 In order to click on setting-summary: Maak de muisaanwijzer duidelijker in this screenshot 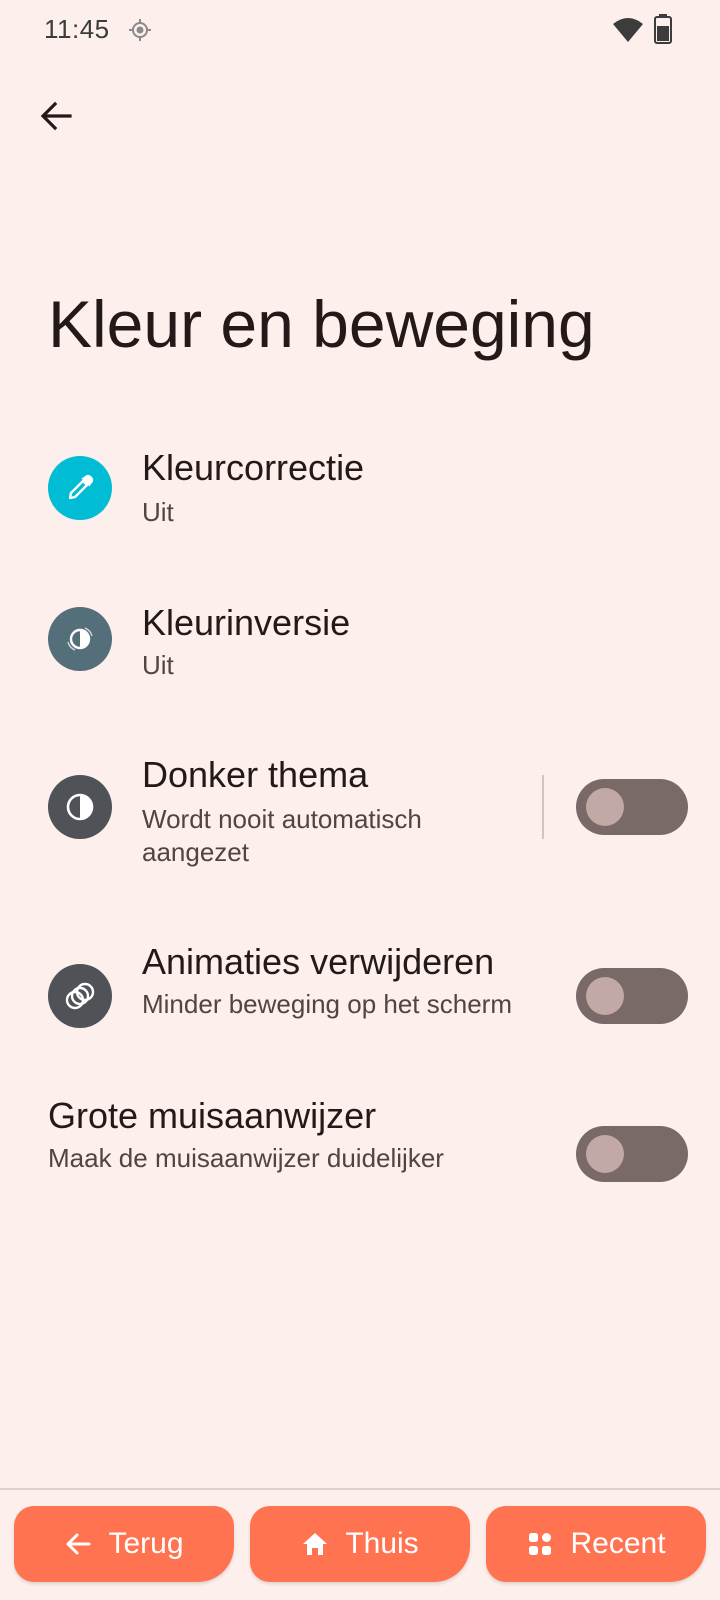, I will do `click(246, 1158)`.